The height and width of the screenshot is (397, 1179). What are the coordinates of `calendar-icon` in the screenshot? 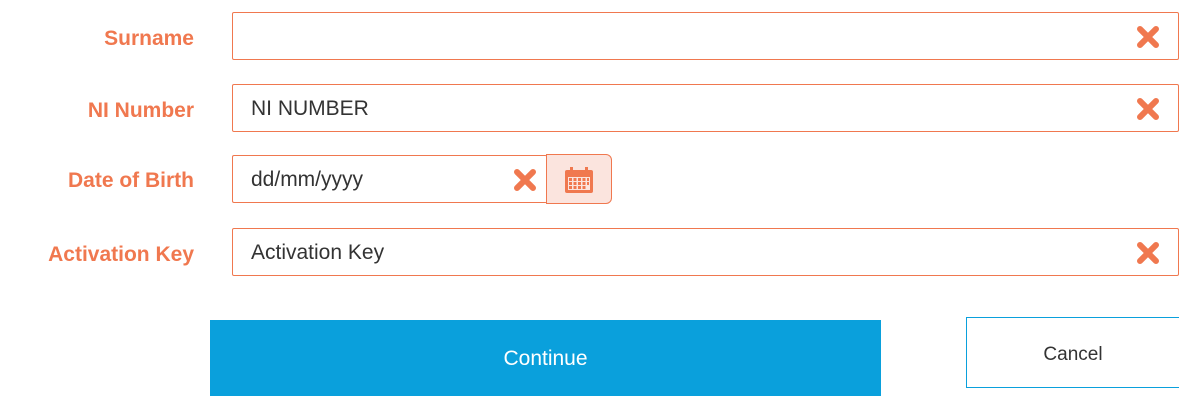 It's located at (579, 180).